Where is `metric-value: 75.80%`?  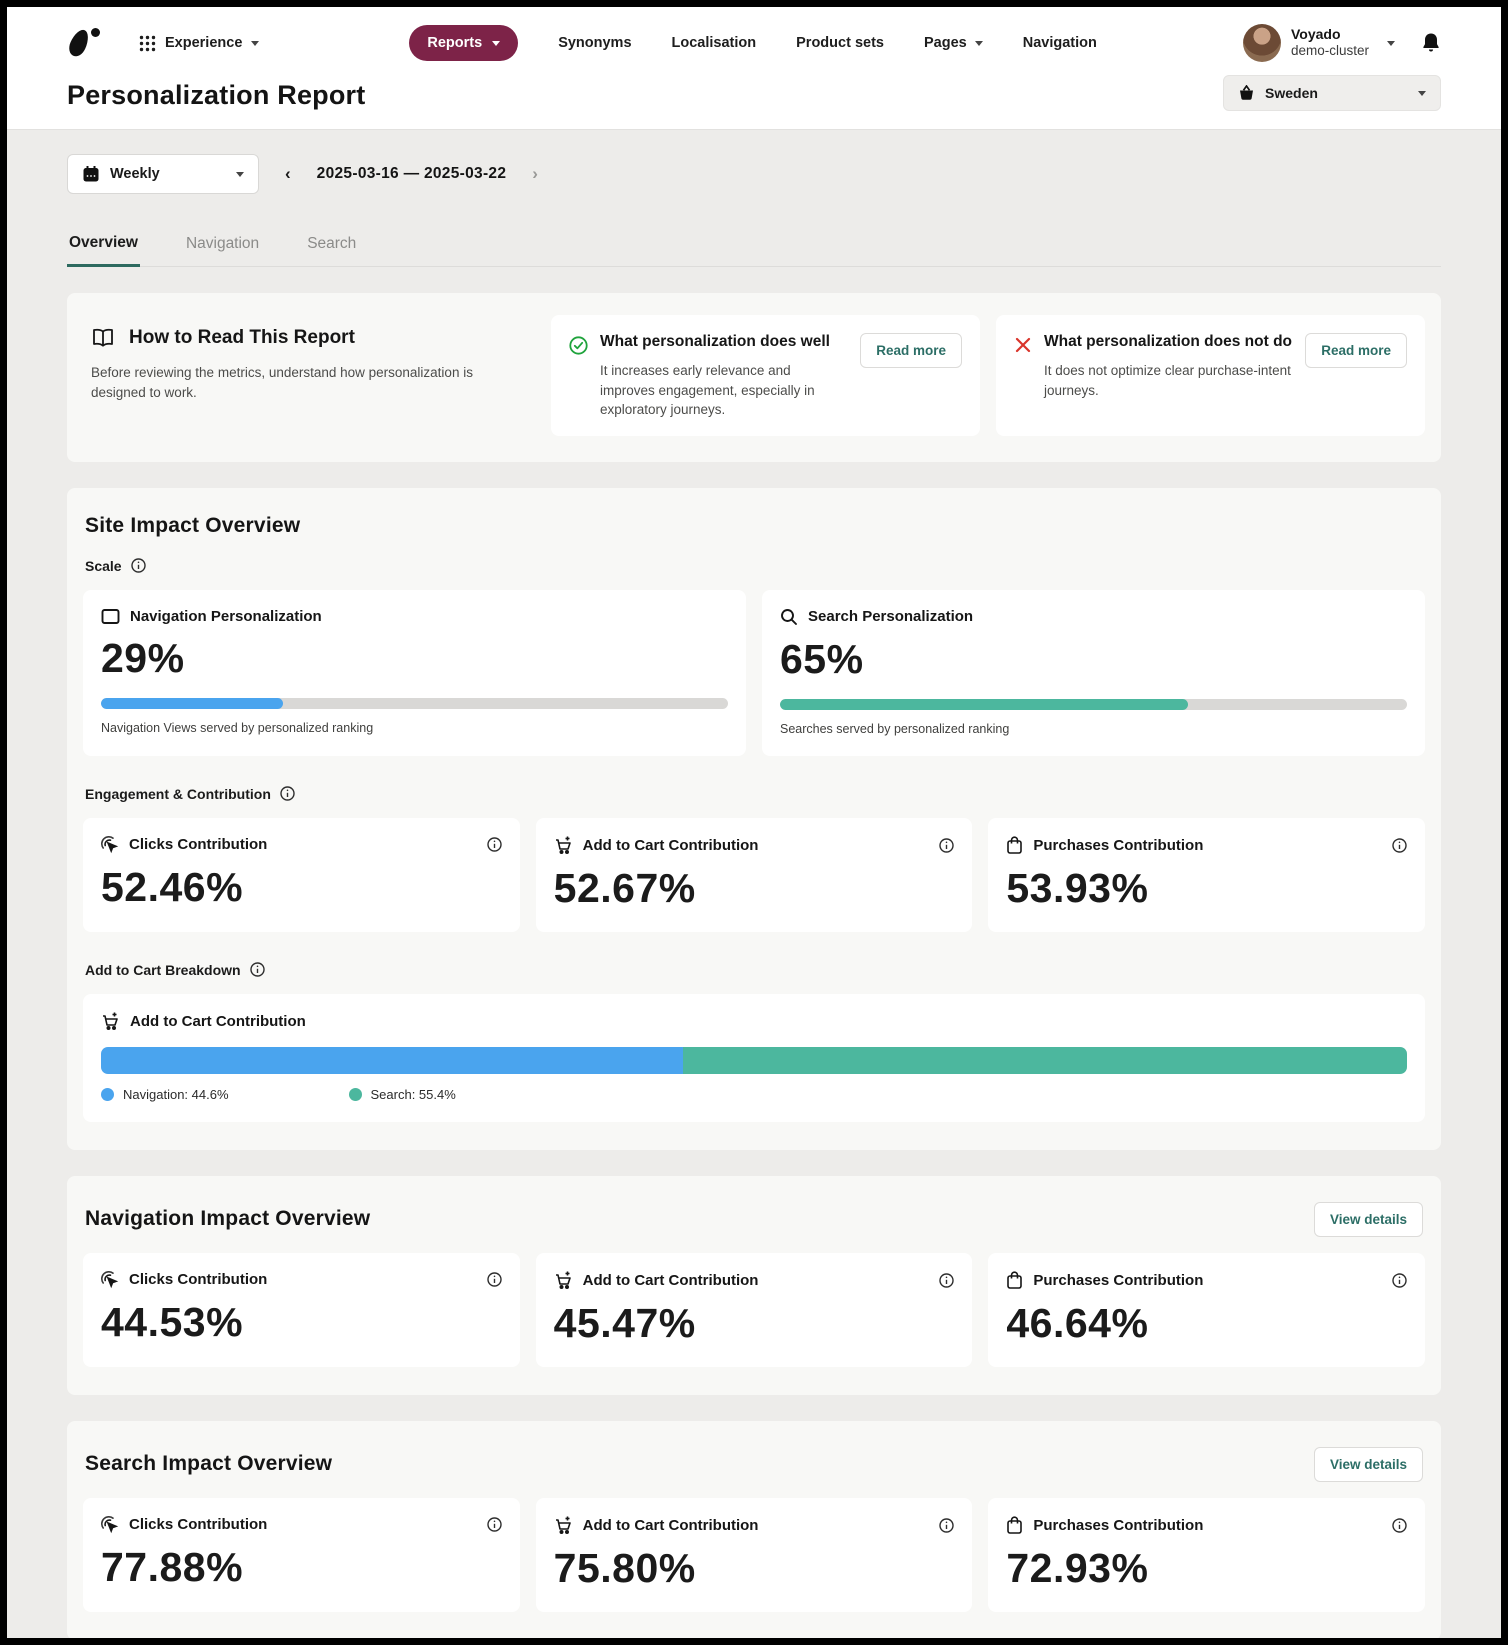
metric-value: 75.80% is located at coordinates (624, 1567).